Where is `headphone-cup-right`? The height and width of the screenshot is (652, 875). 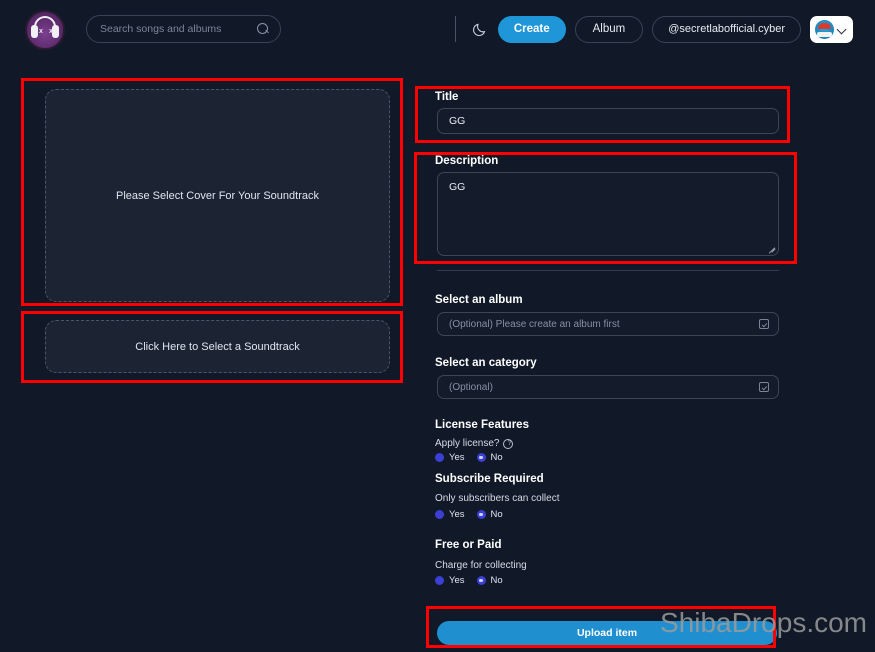
headphone-cup-right is located at coordinates (55, 31).